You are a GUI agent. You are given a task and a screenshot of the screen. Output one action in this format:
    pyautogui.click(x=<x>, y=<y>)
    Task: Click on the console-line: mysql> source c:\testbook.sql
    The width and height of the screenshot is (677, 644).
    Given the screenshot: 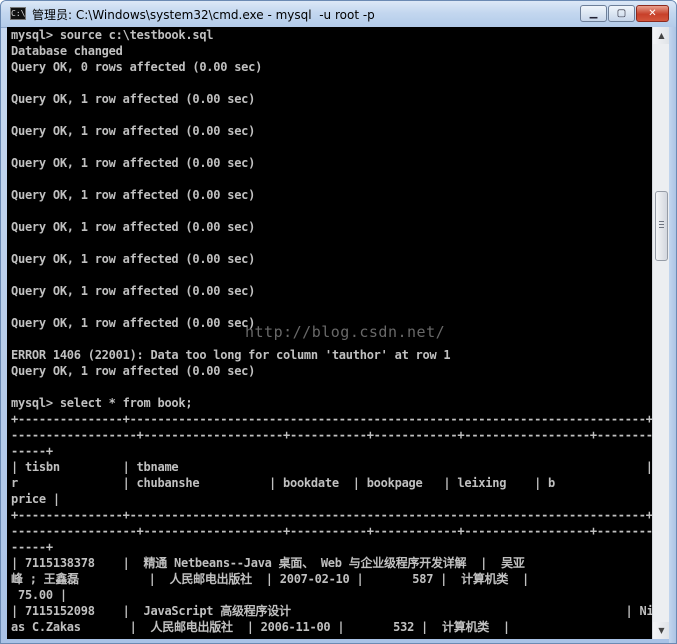 What is the action you would take?
    pyautogui.click(x=112, y=35)
    